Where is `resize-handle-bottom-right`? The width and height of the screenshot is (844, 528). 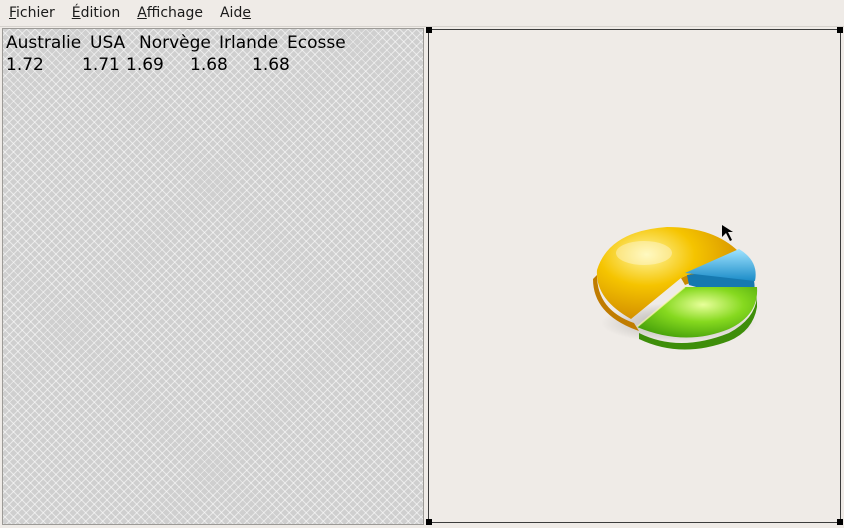
resize-handle-bottom-right is located at coordinates (840, 522).